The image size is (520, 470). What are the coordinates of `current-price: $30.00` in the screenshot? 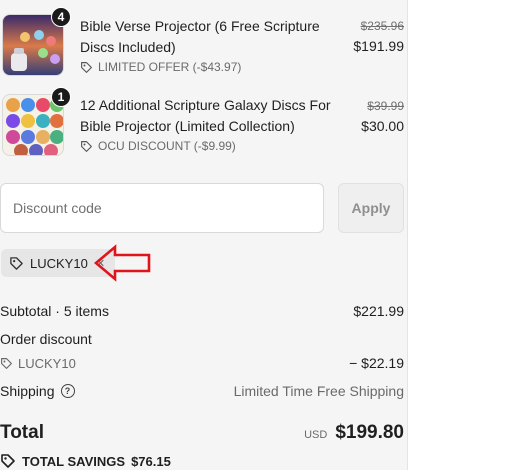 It's located at (382, 126).